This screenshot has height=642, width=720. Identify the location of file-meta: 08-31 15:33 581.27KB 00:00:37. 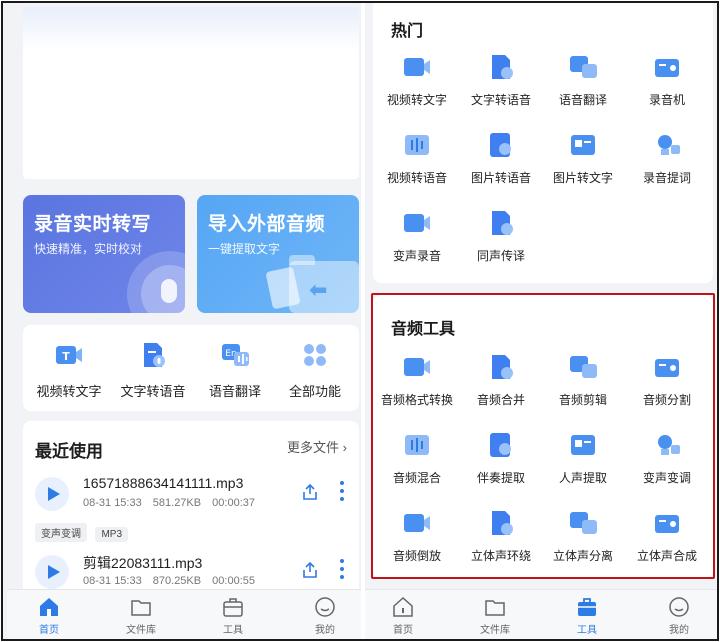
(173, 503).